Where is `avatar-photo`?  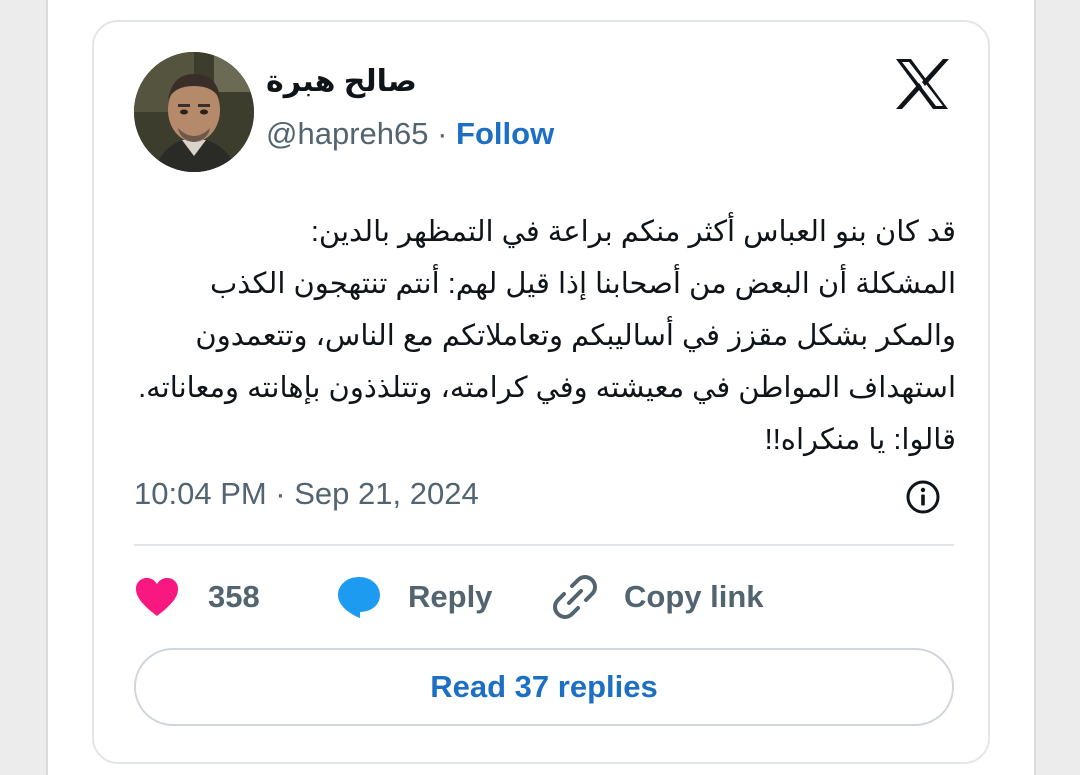
avatar-photo is located at coordinates (194, 112).